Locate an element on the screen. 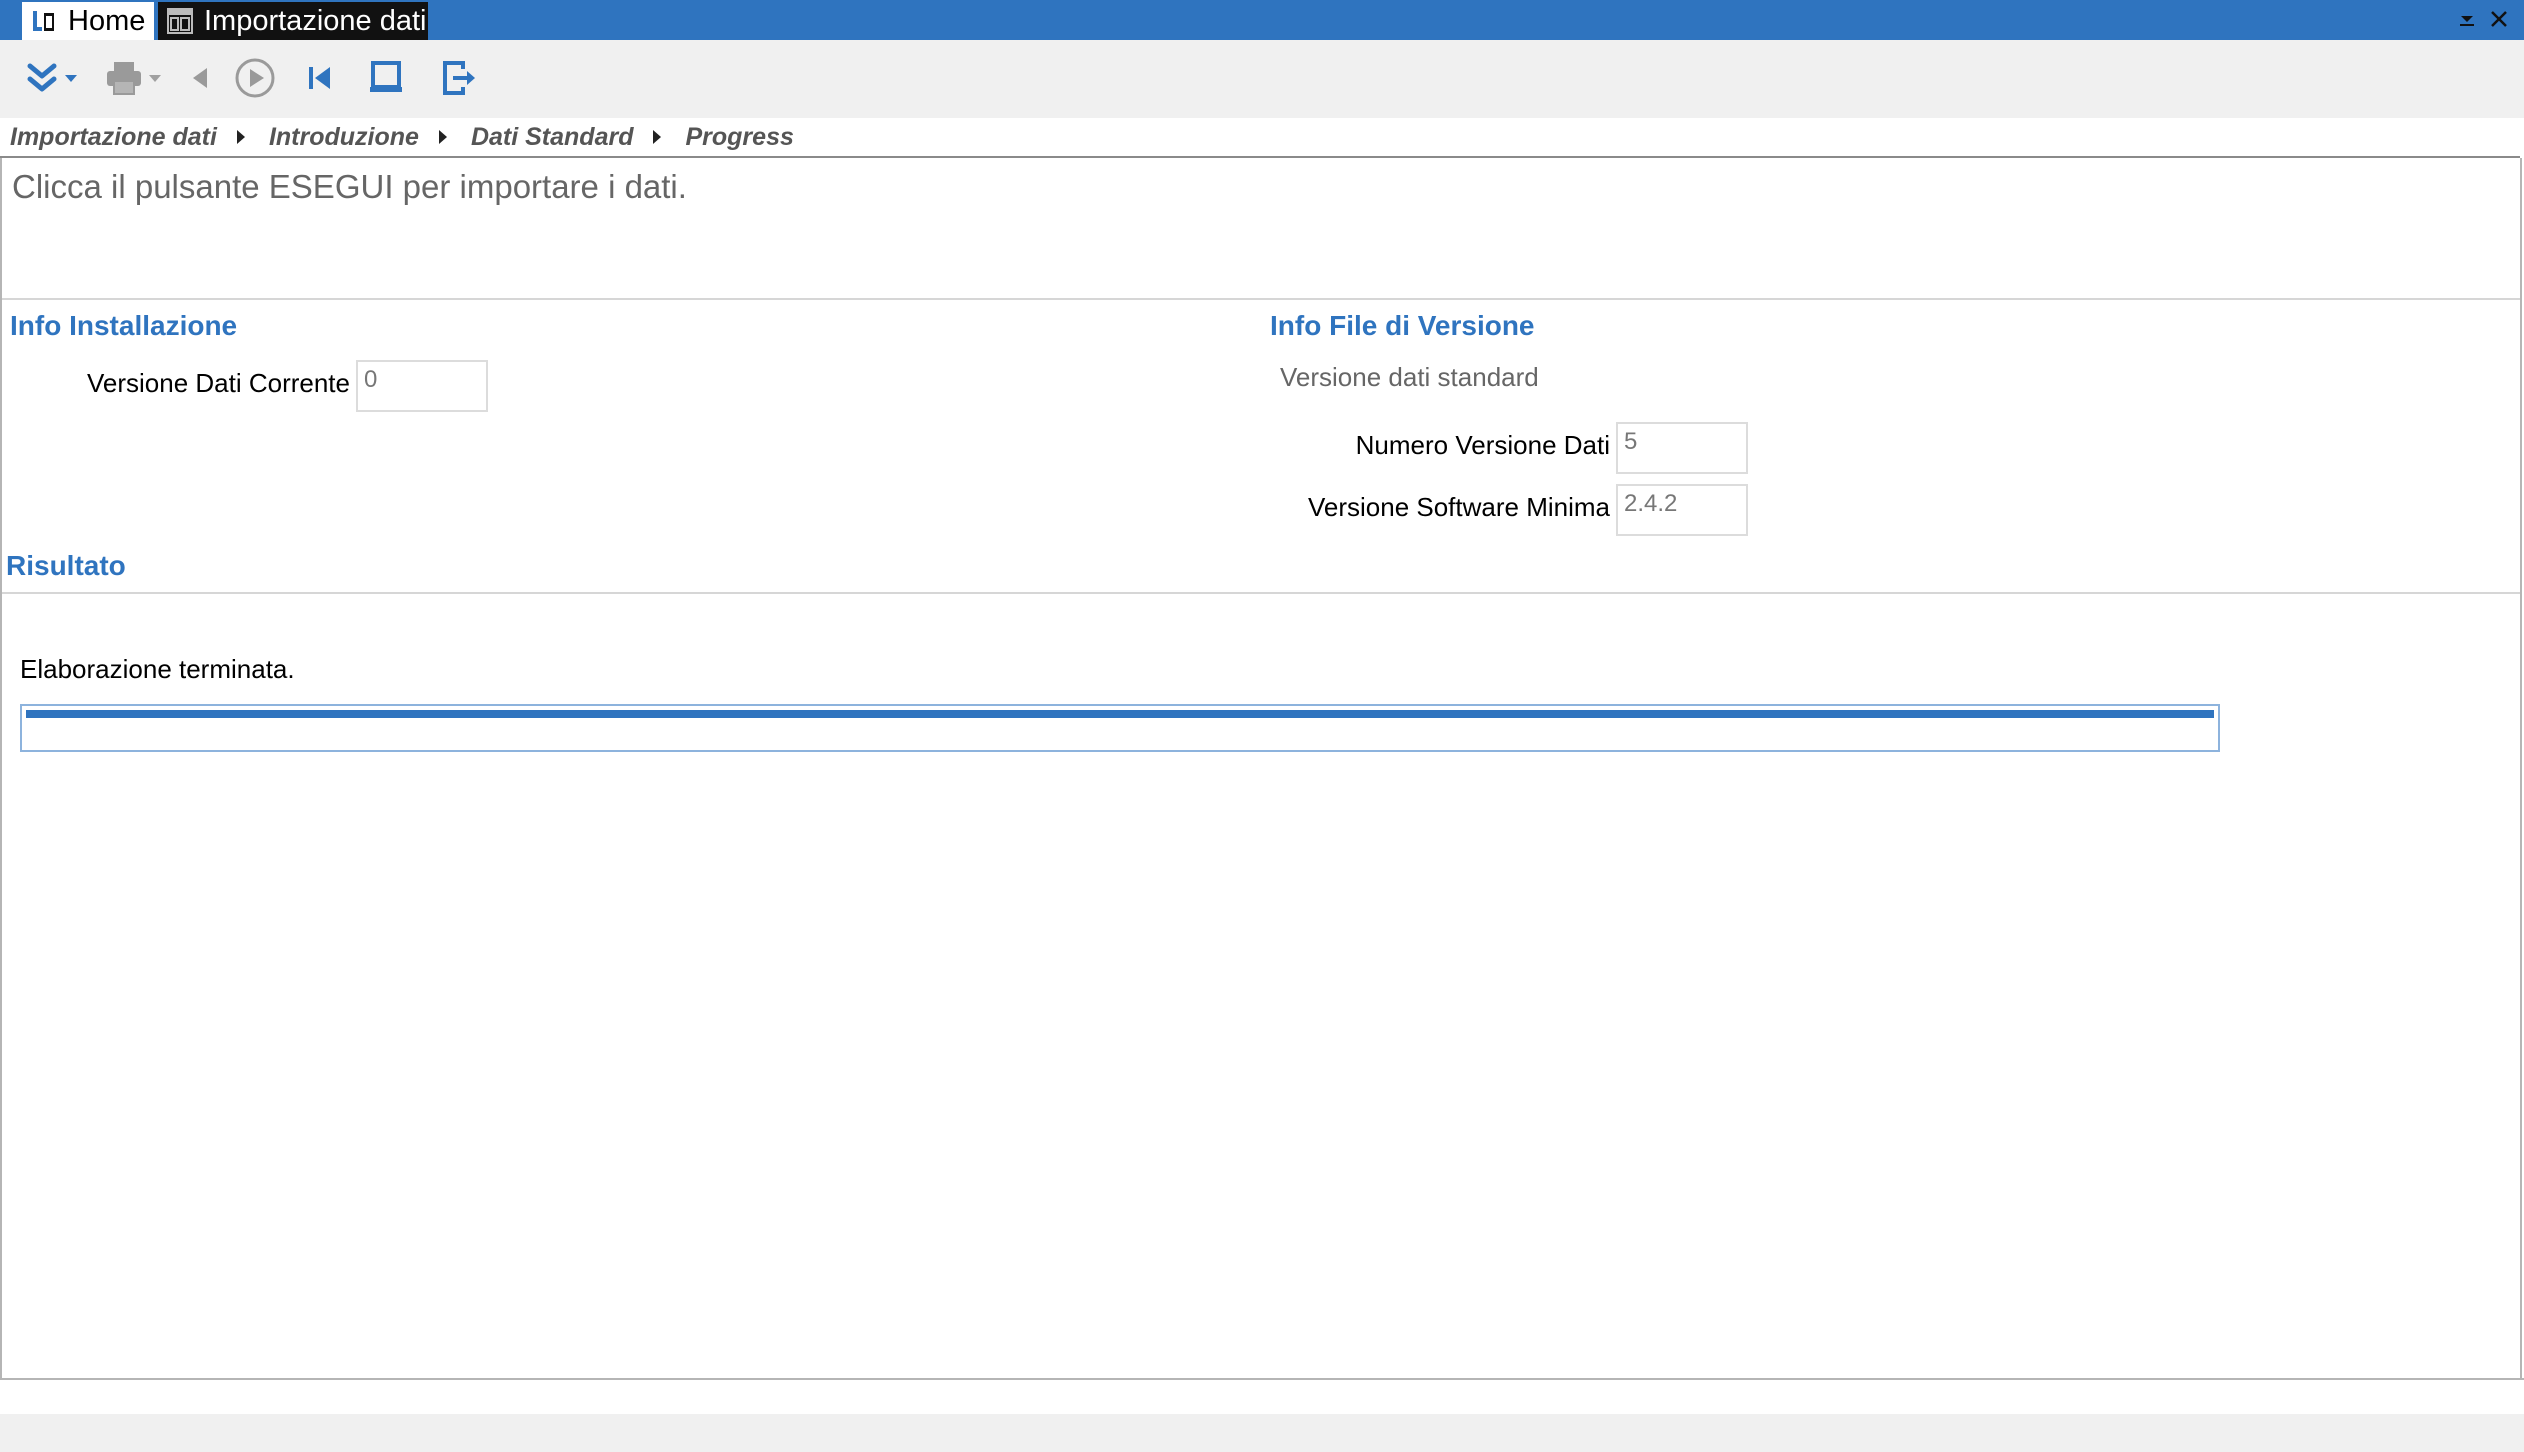  close-icon is located at coordinates (2499, 19).